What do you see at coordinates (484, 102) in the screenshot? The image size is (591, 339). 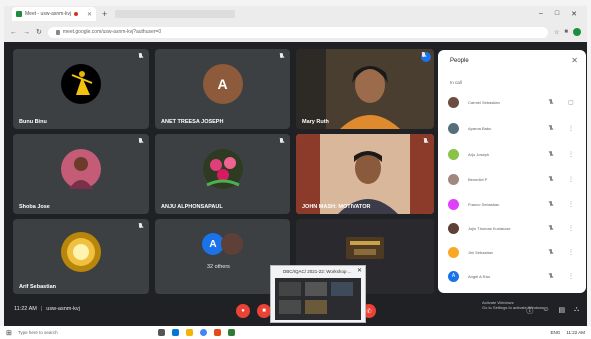 I see `member-name: Carmel Sebastian` at bounding box center [484, 102].